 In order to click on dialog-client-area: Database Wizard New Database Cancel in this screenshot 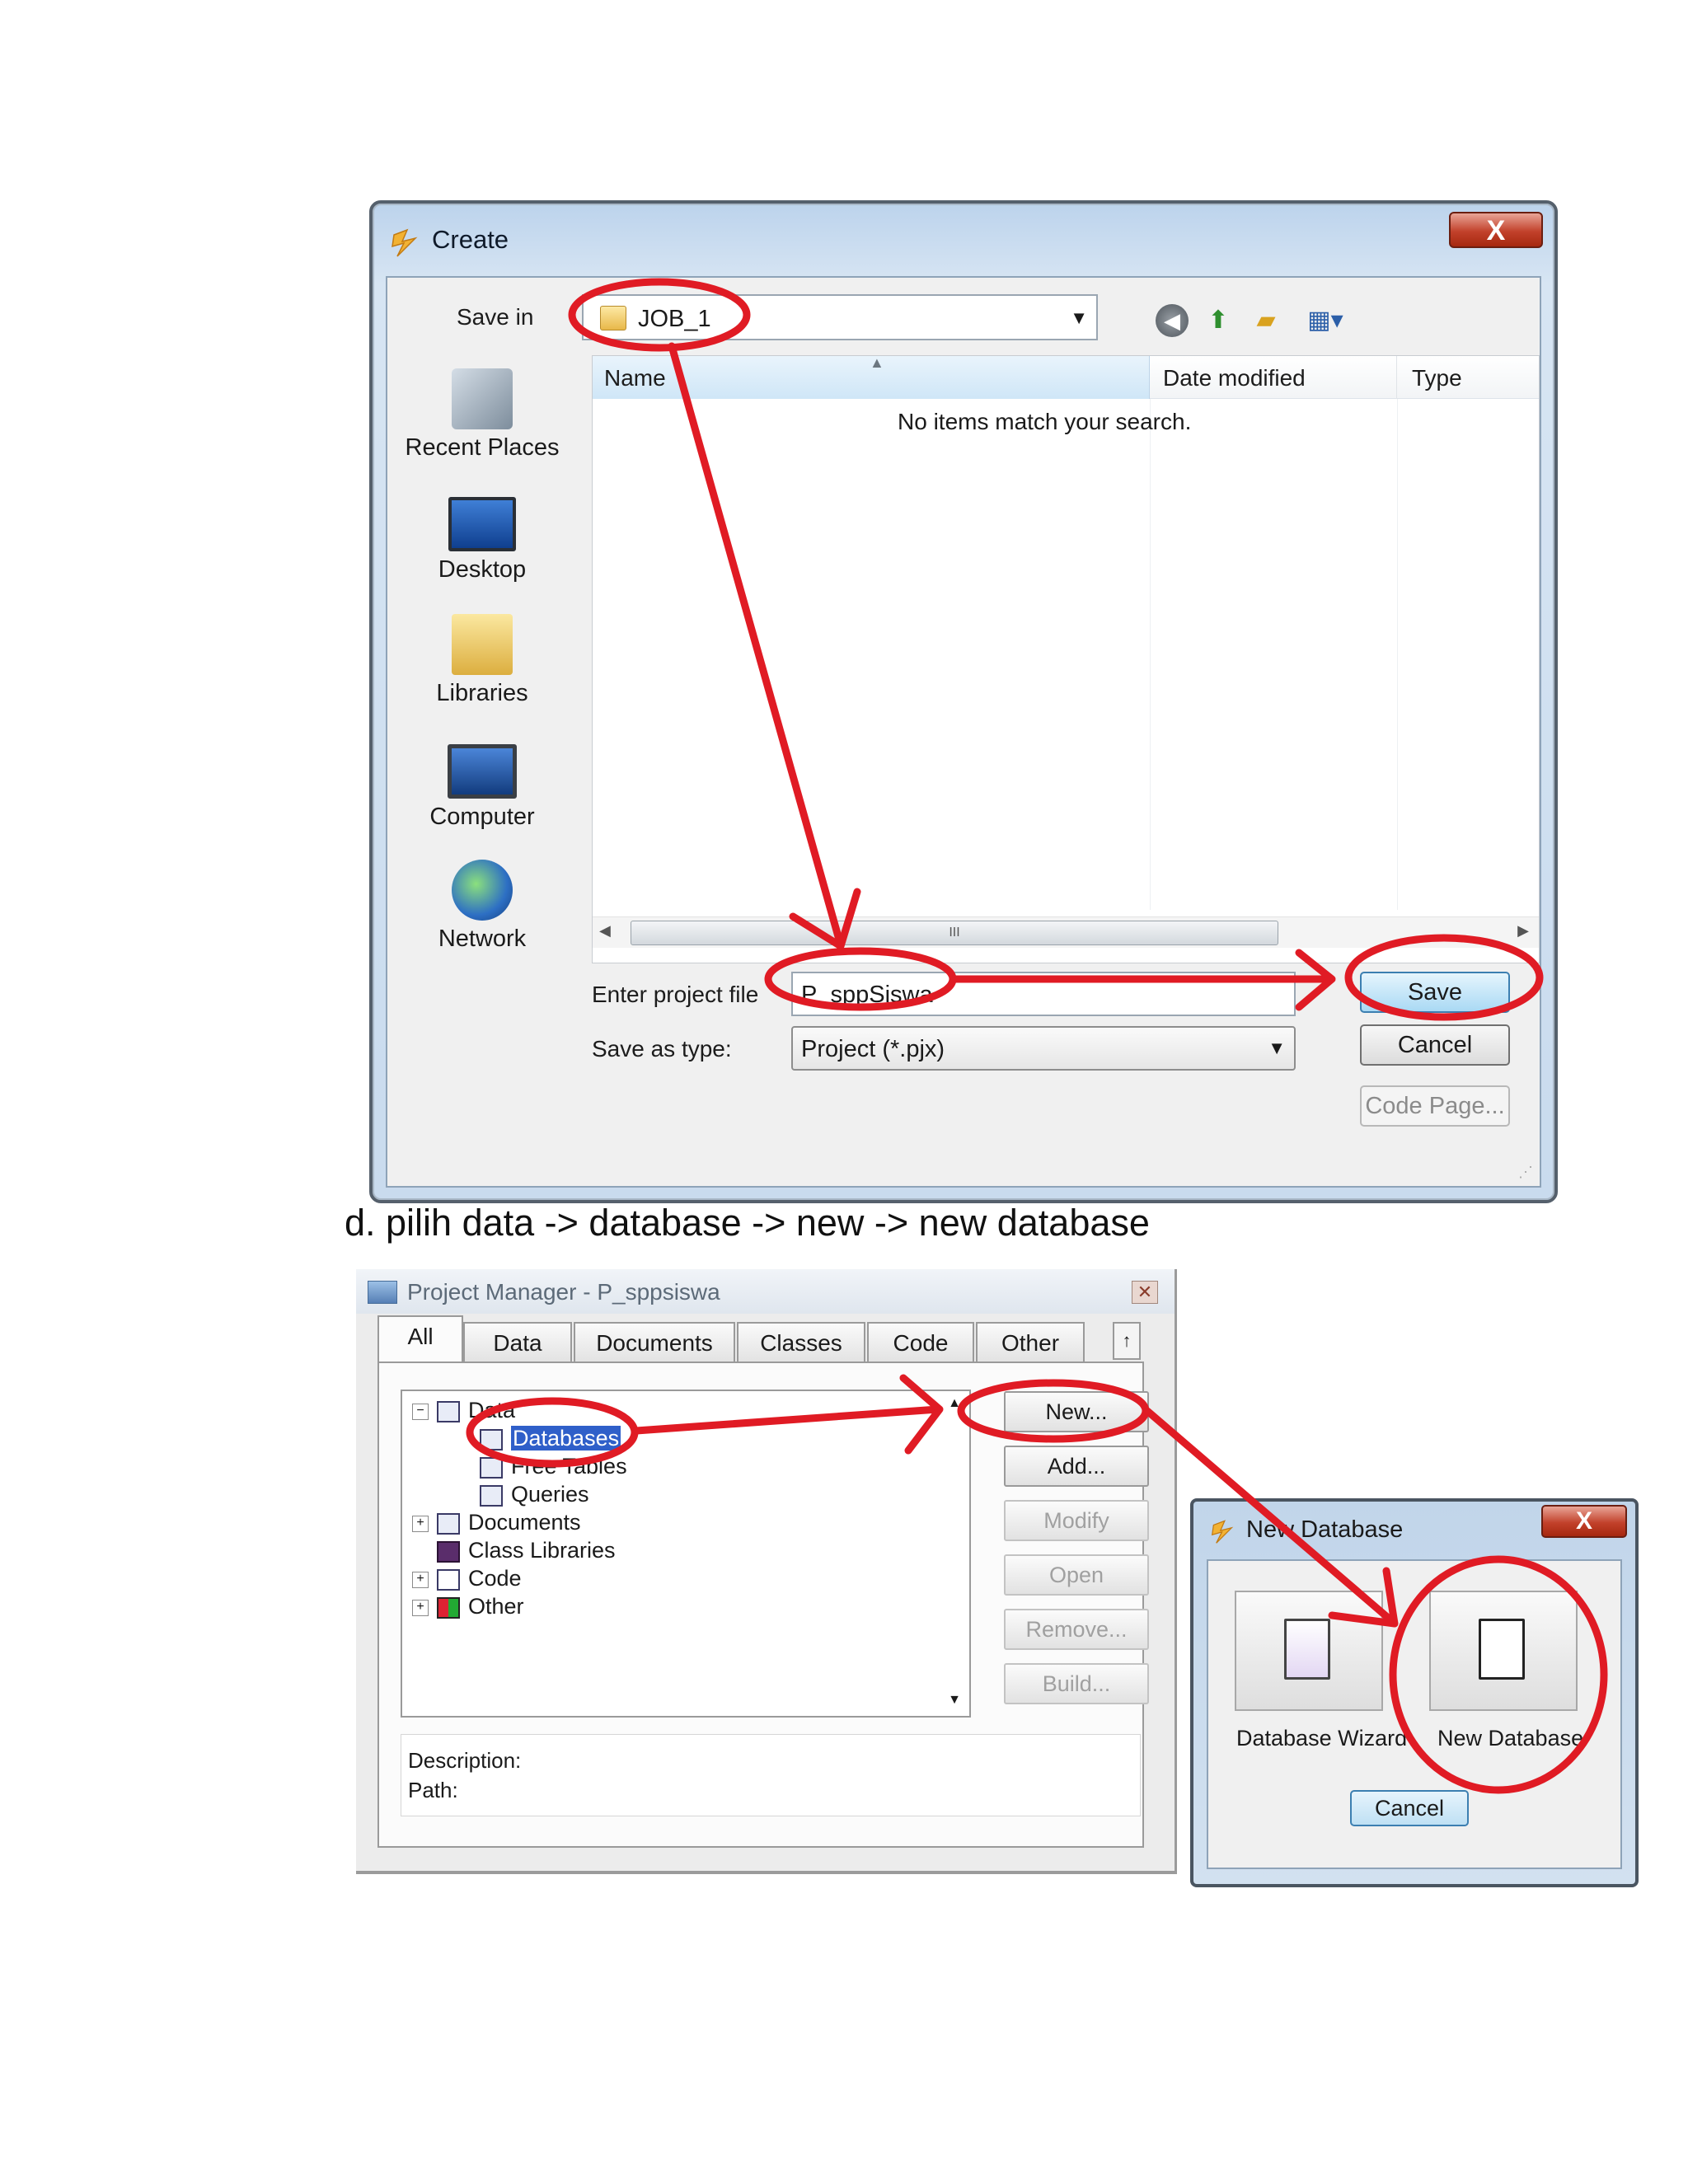, I will do `click(1415, 1714)`.